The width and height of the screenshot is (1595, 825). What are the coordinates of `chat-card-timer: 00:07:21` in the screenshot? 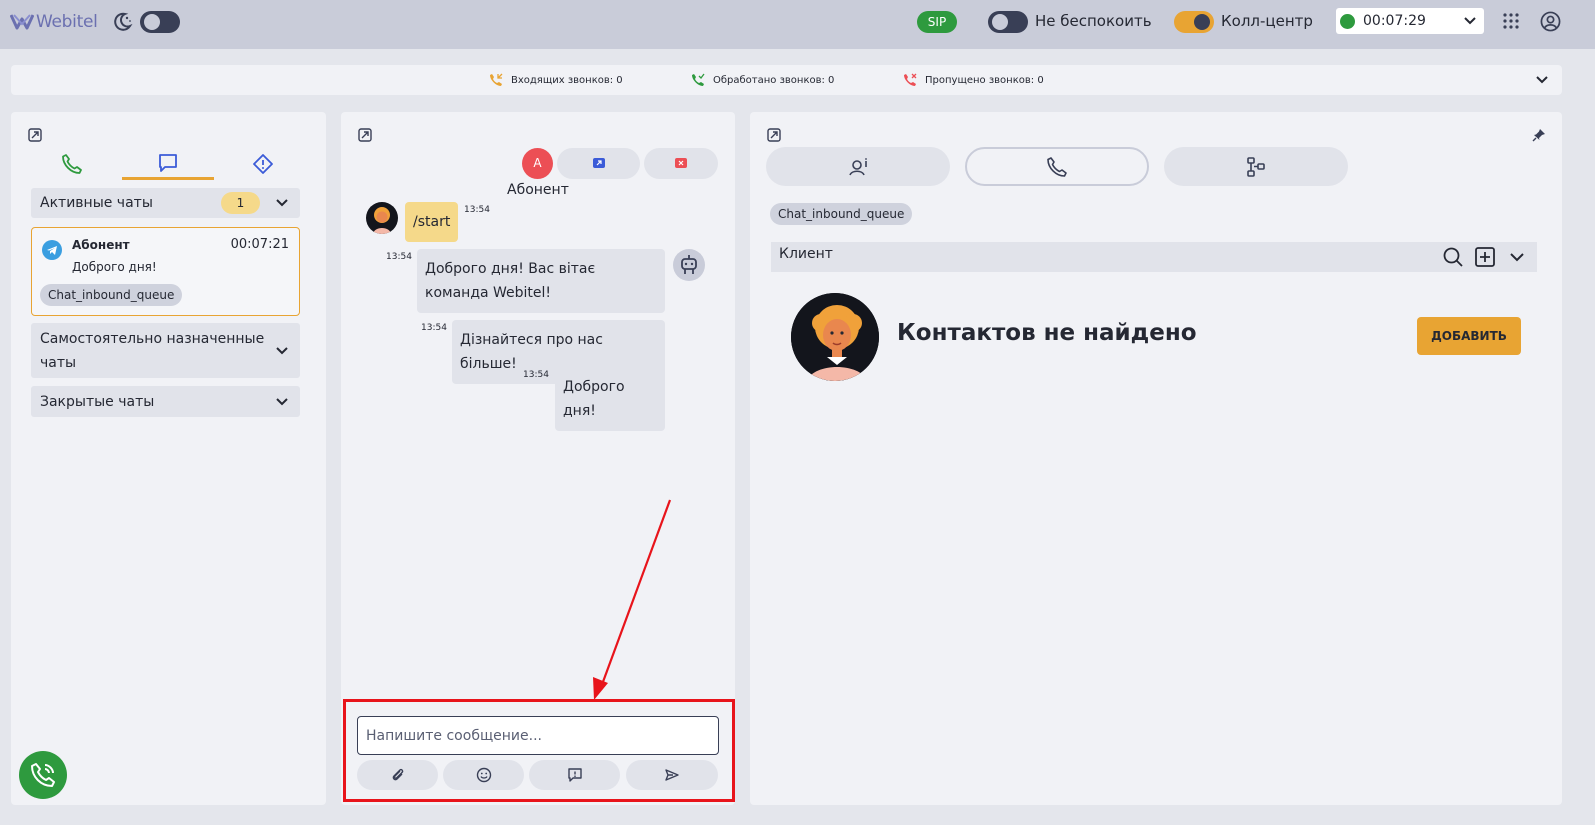 It's located at (259, 244).